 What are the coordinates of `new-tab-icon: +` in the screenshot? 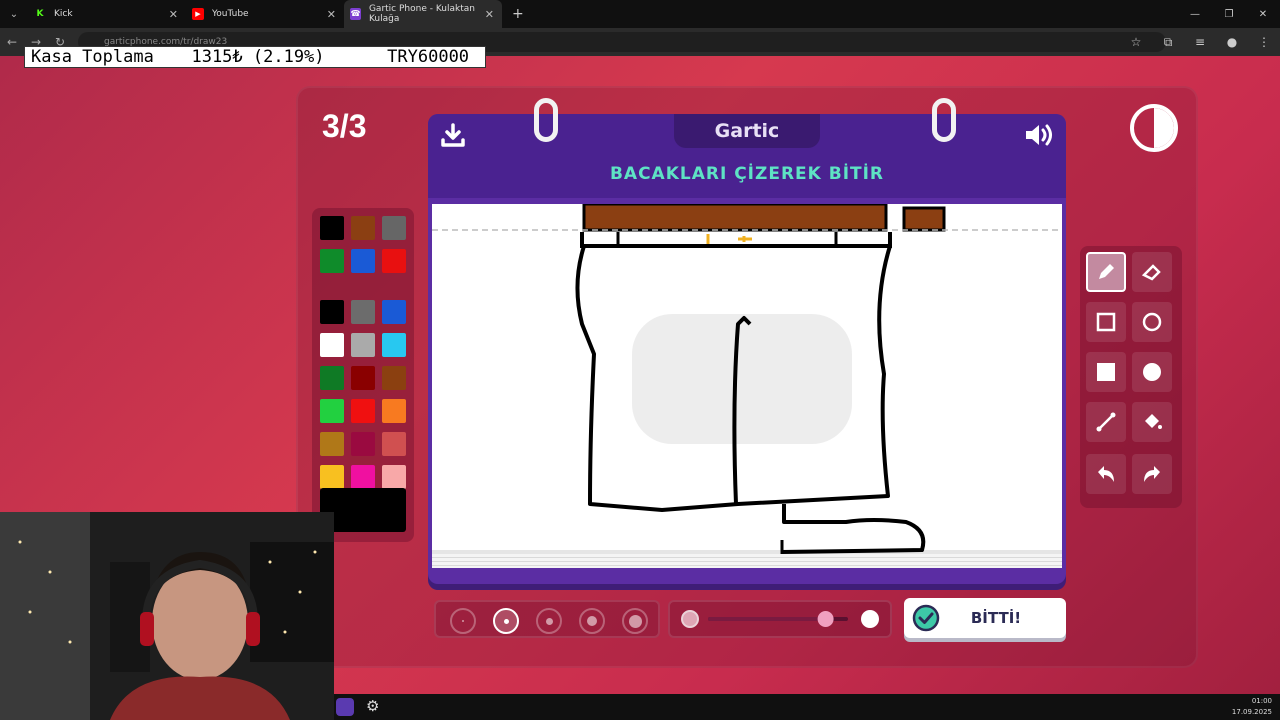 It's located at (518, 14).